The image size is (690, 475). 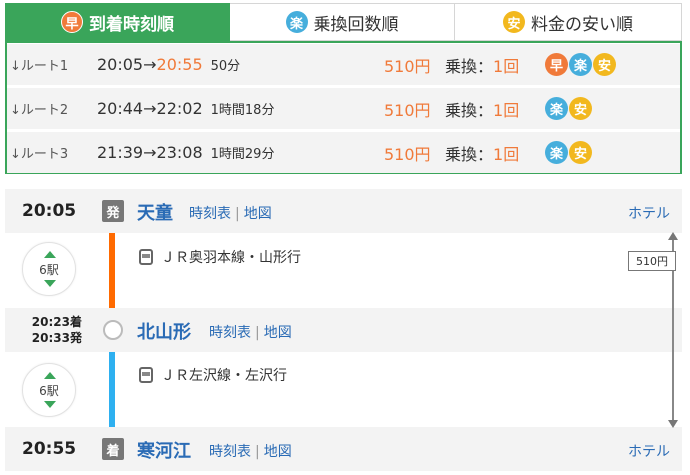 What do you see at coordinates (343, 64) in the screenshot?
I see `route-row: ↓ルート1 20:05→20:55 50分 510円 乗換：1回 早 楽 安` at bounding box center [343, 64].